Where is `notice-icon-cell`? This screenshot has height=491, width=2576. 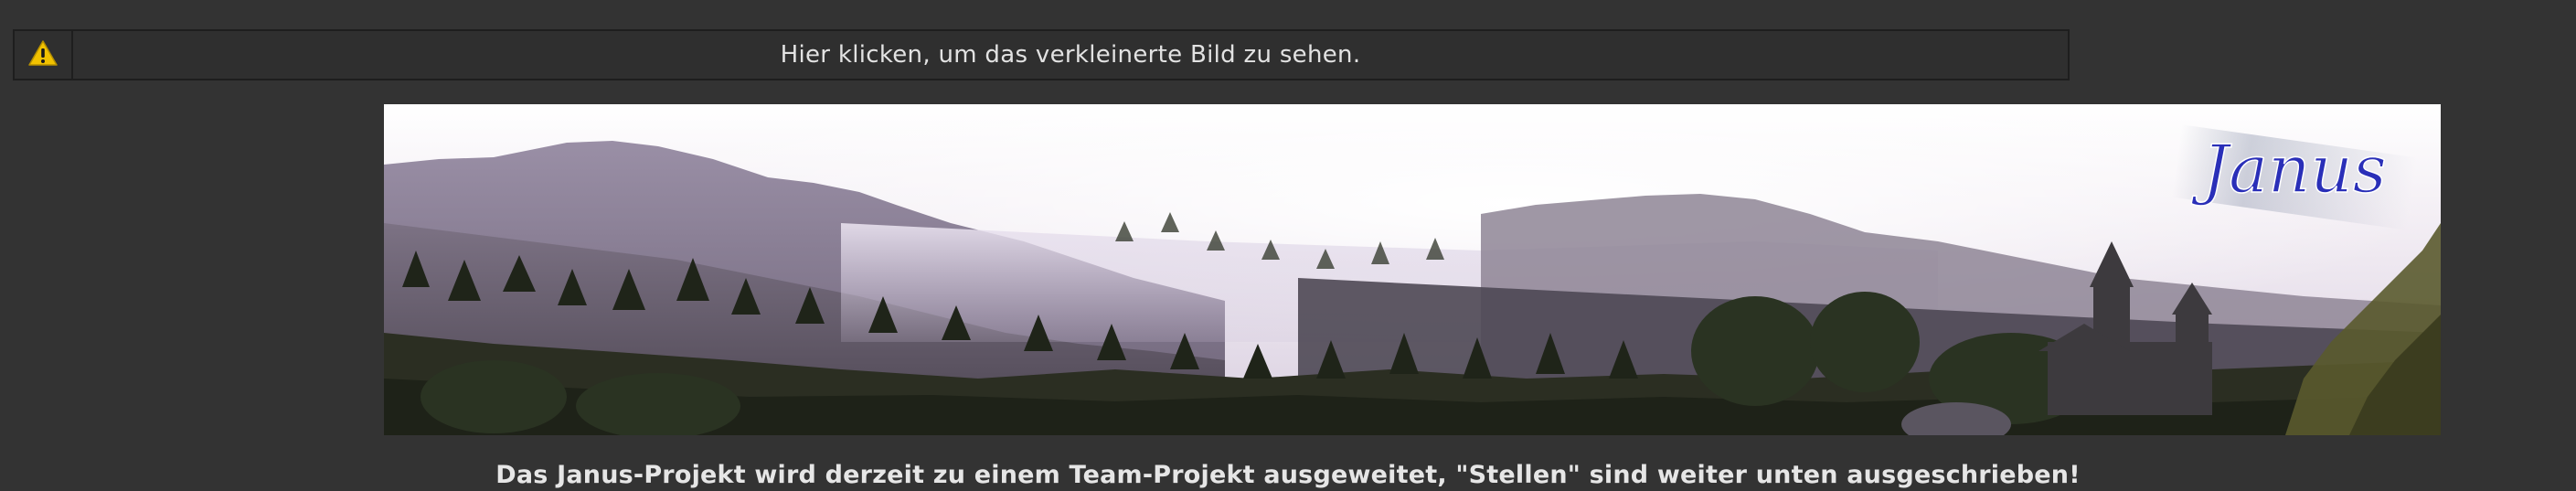 notice-icon-cell is located at coordinates (44, 55).